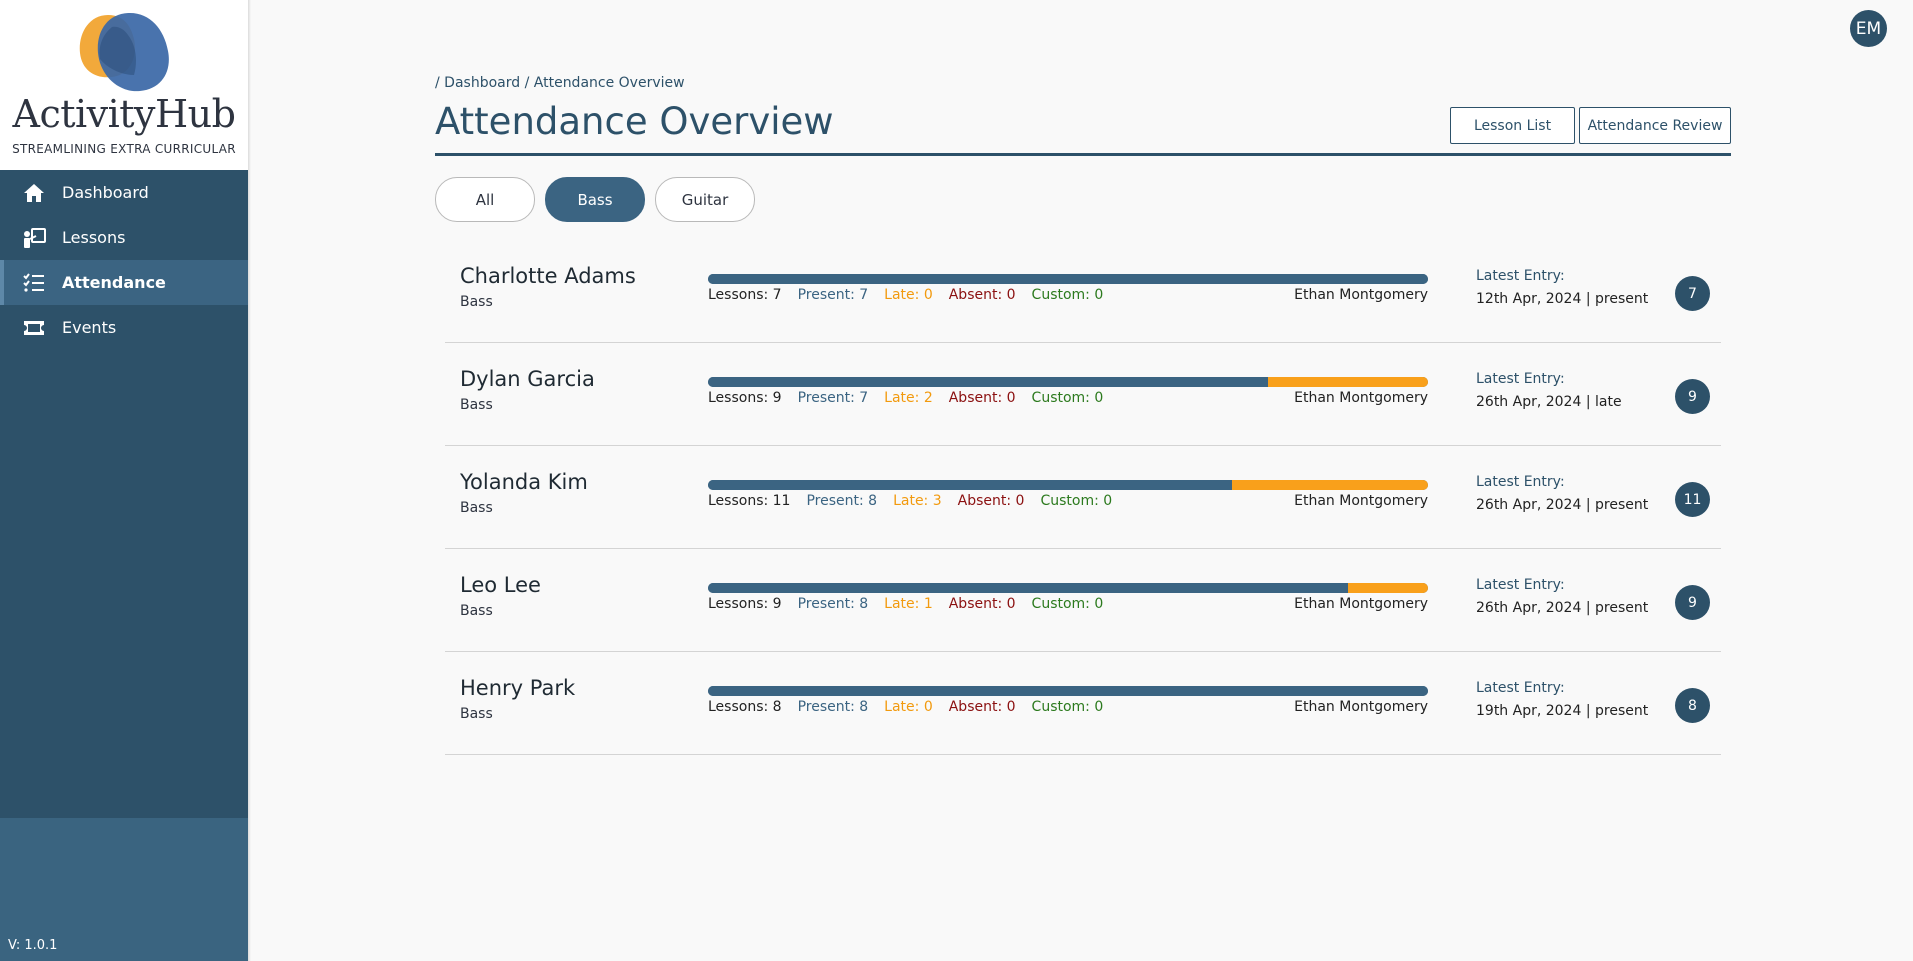  I want to click on sidebar-item-label: Lessons, so click(94, 237).